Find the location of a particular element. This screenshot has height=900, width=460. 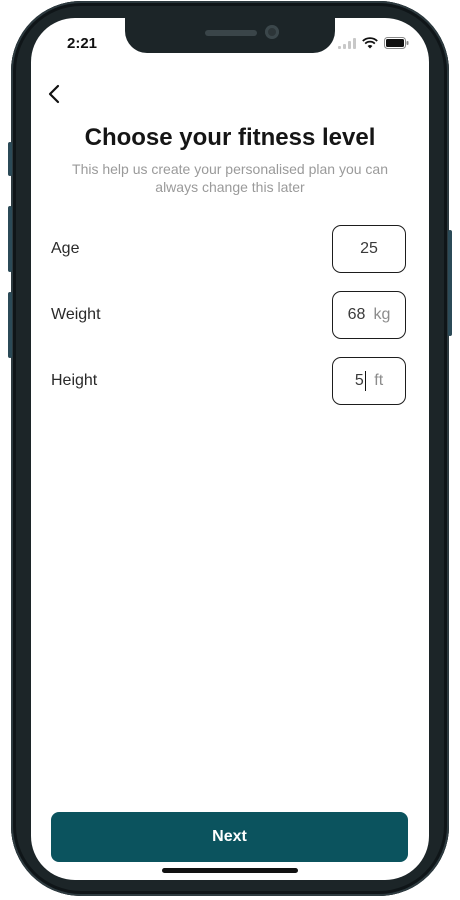

notch is located at coordinates (230, 35).